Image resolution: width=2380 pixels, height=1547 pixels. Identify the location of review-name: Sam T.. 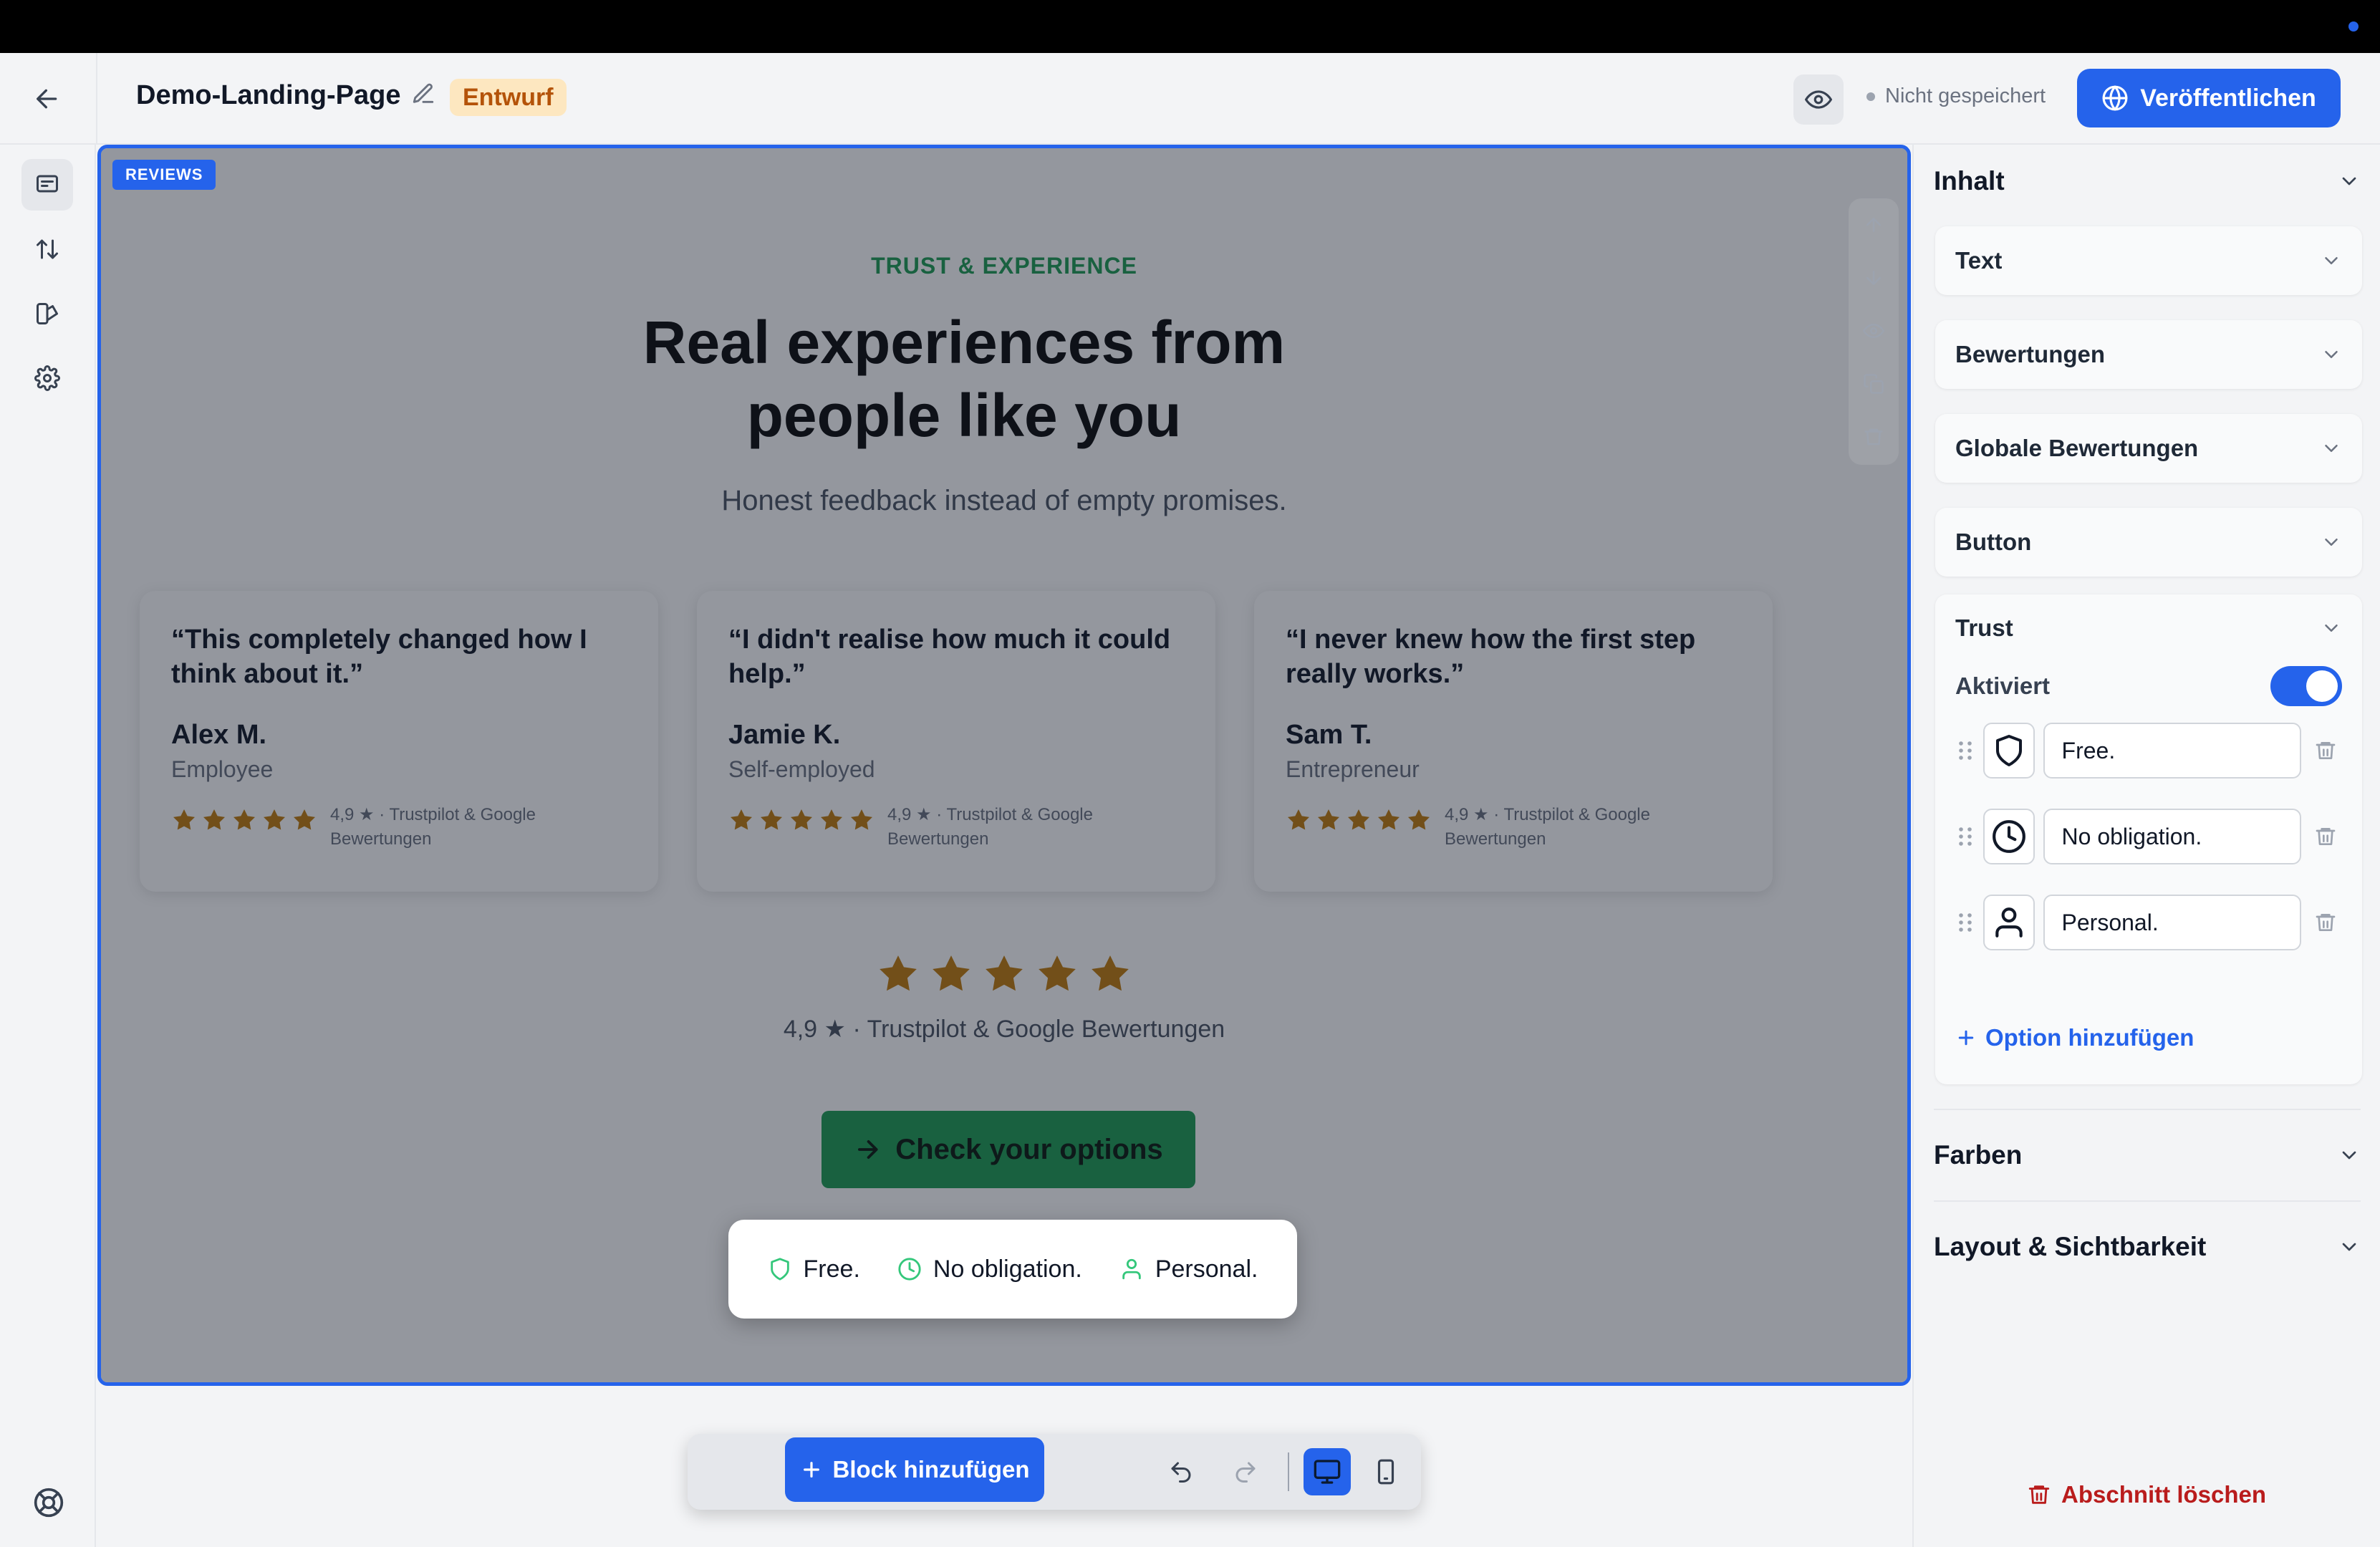
(1329, 735).